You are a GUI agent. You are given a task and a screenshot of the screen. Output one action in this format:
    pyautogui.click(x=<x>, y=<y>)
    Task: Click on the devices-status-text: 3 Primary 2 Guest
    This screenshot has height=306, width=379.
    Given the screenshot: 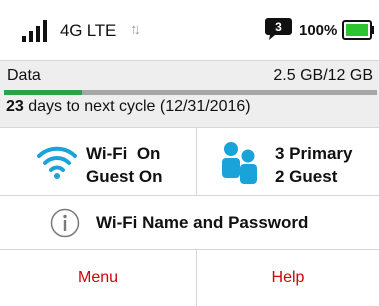 What is the action you would take?
    pyautogui.click(x=314, y=165)
    